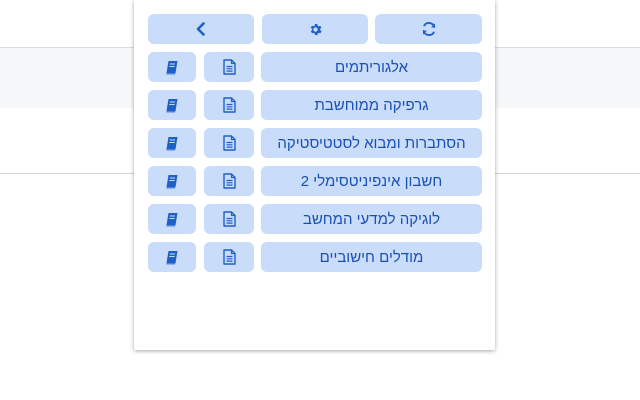  I want to click on course-name: הסתברות ומבוא לסטטיסטיקה, so click(371, 143).